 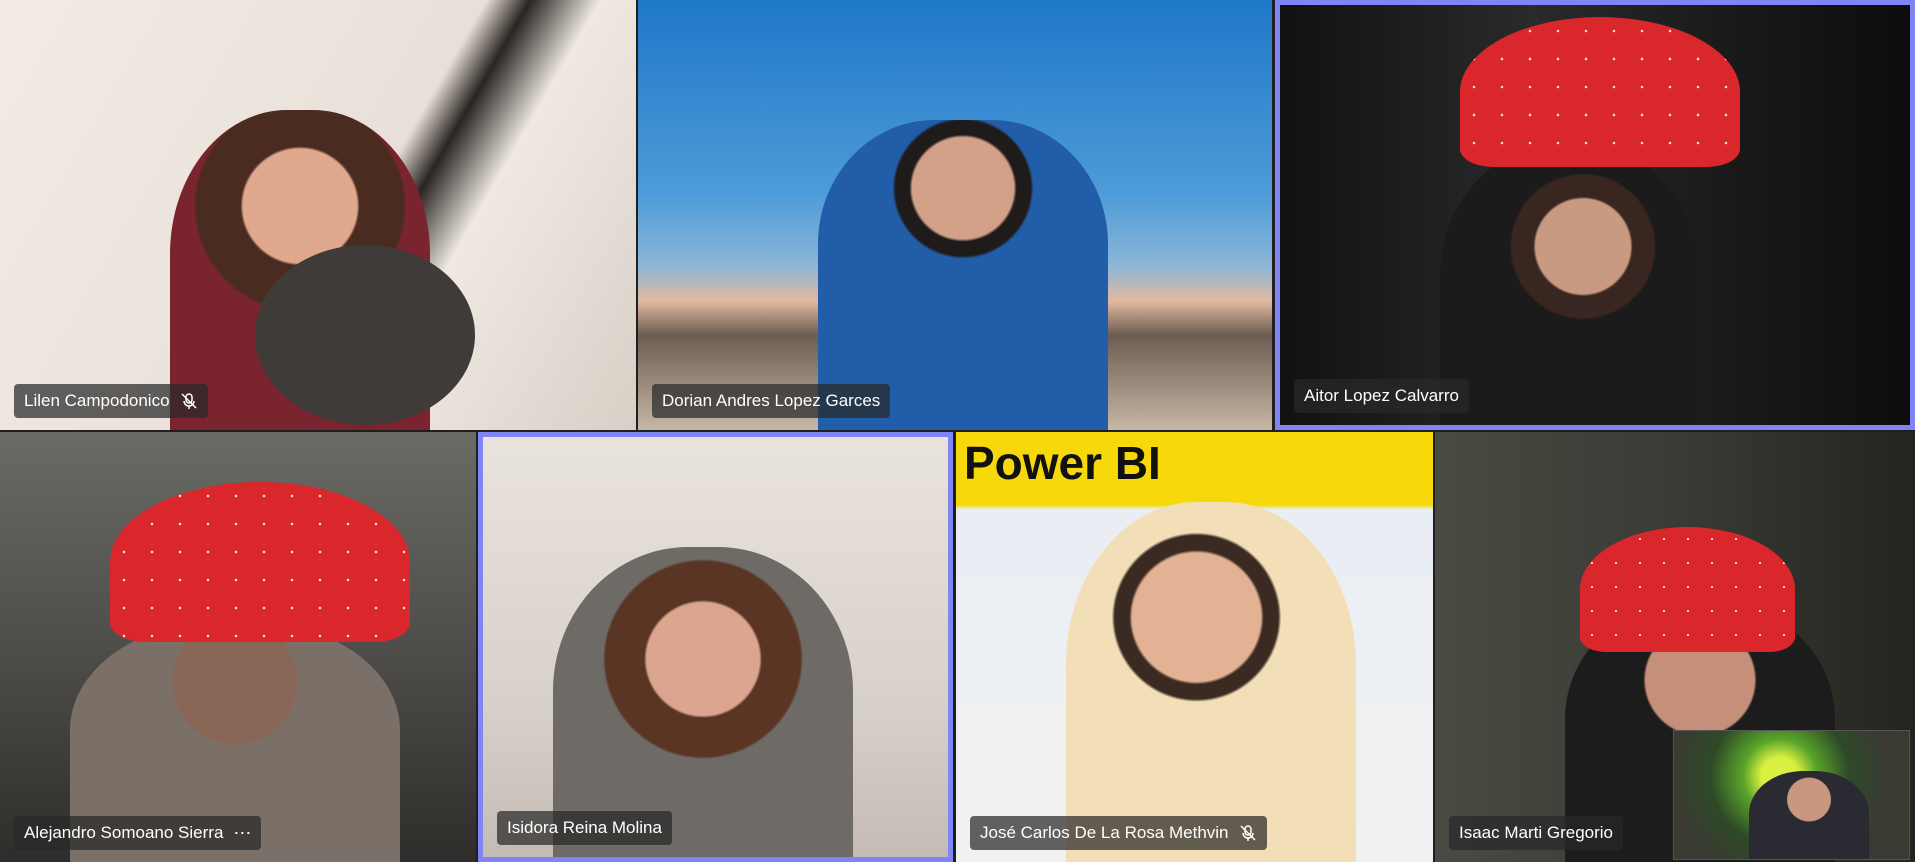 I want to click on video-tile-isidora: Isidora Reina Molina, so click(x=715, y=647).